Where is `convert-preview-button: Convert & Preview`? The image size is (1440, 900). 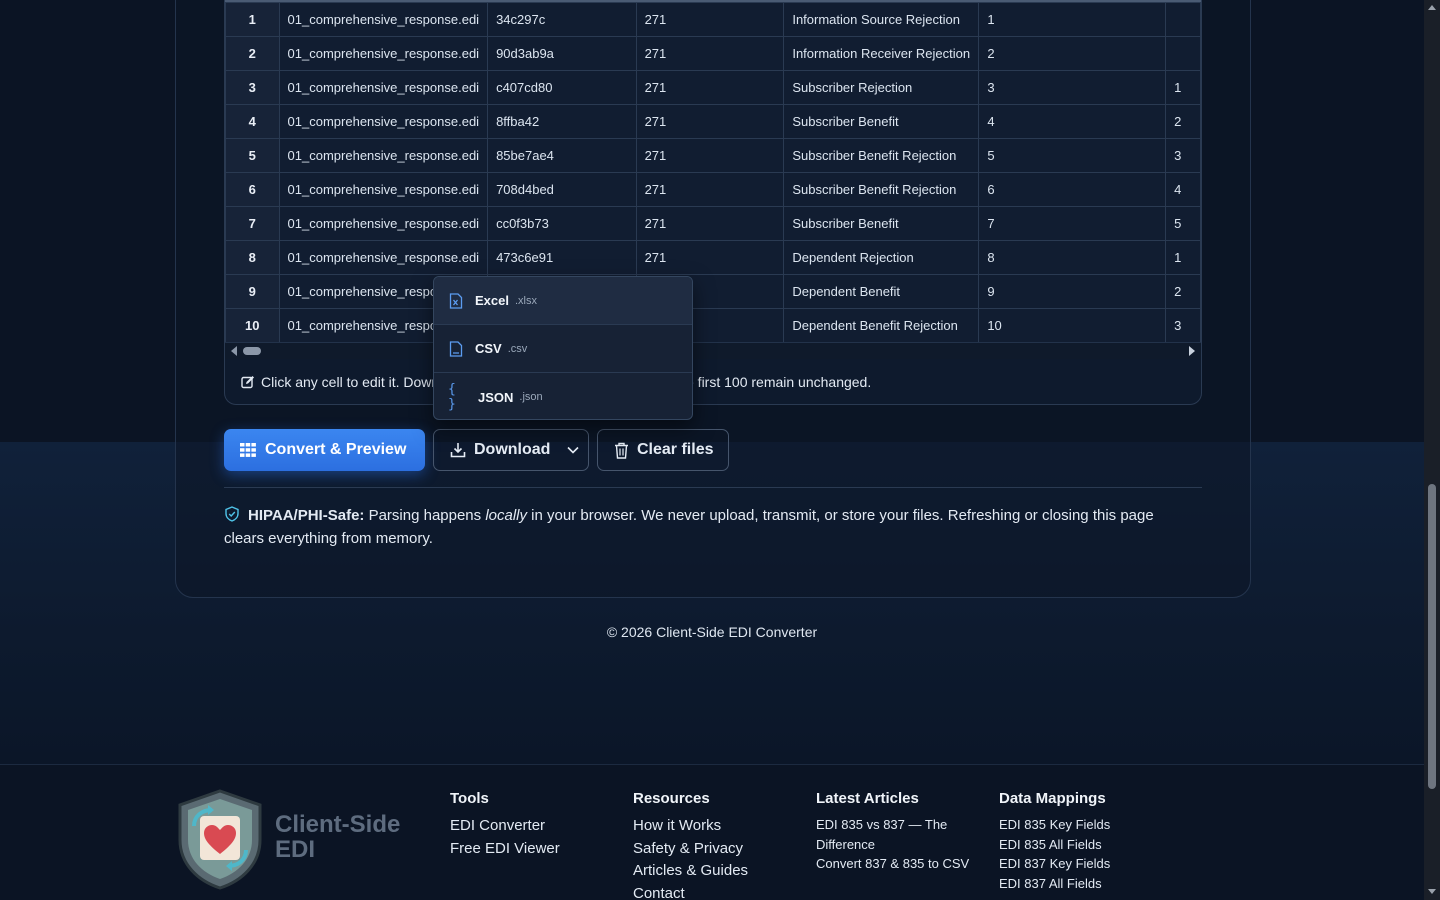
convert-preview-button: Convert & Preview is located at coordinates (324, 450).